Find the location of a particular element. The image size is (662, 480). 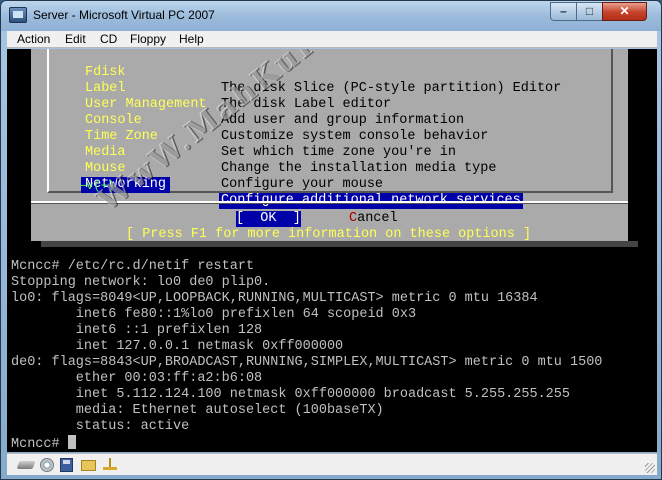

console-line: inet6 ::1 prefixlen 128 is located at coordinates (137, 330).